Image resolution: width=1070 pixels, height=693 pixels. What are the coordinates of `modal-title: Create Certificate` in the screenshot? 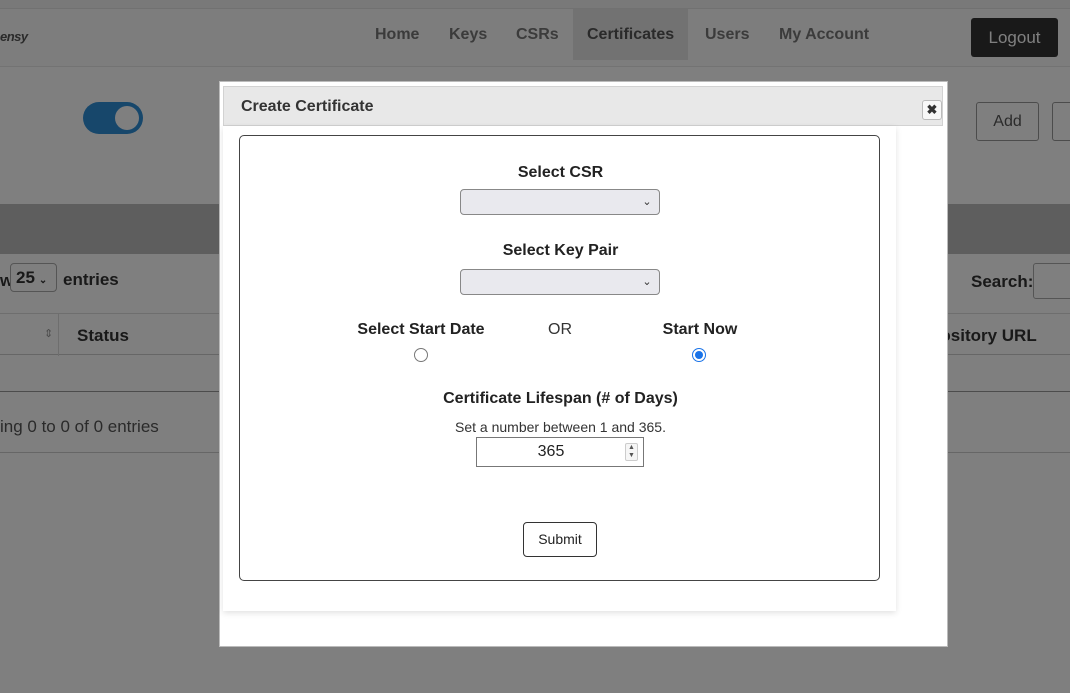 It's located at (307, 106).